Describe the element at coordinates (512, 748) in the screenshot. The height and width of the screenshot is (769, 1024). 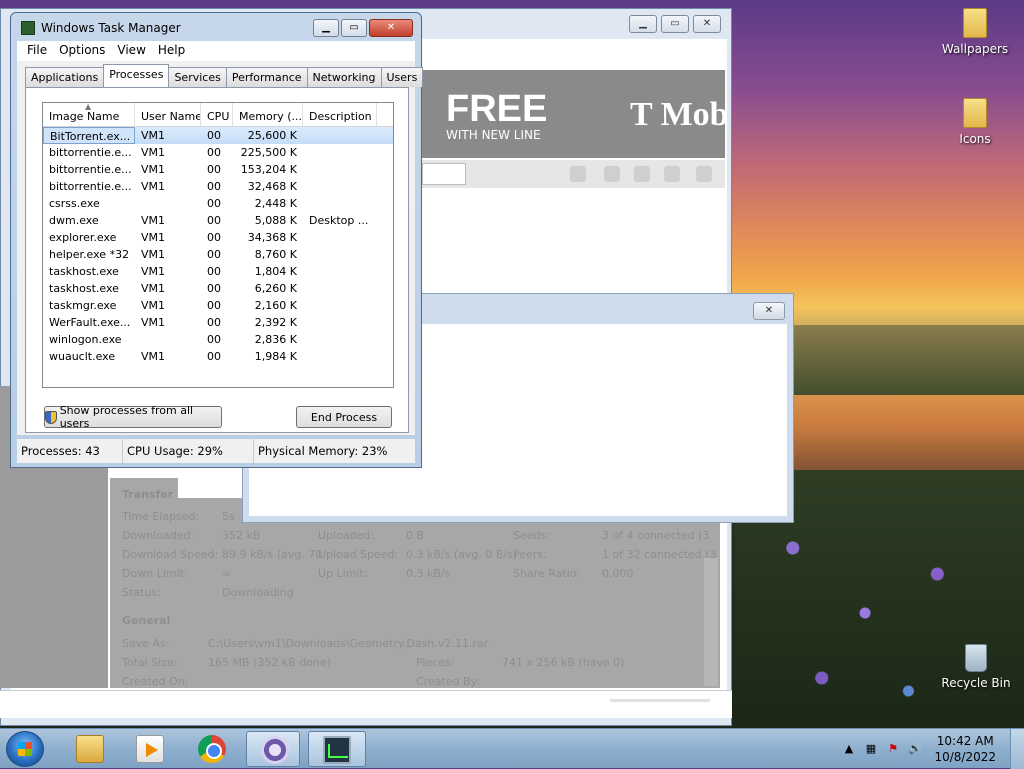
I see `taskbar: ▲ ▦ ⚑ 🔊 10:42 AM 10/8/2022` at that location.